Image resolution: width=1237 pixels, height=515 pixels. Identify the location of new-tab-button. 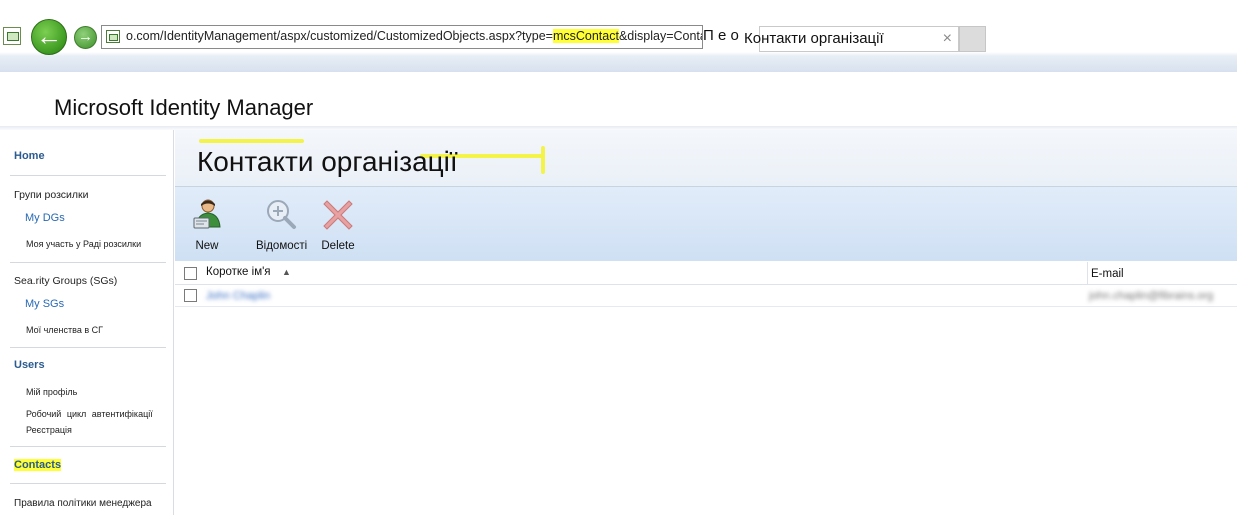
(972, 39).